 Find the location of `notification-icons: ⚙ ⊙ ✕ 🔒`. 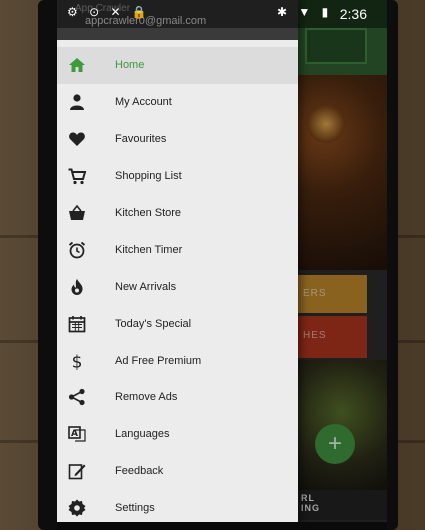

notification-icons: ⚙ ⊙ ✕ 🔒 is located at coordinates (109, 12).